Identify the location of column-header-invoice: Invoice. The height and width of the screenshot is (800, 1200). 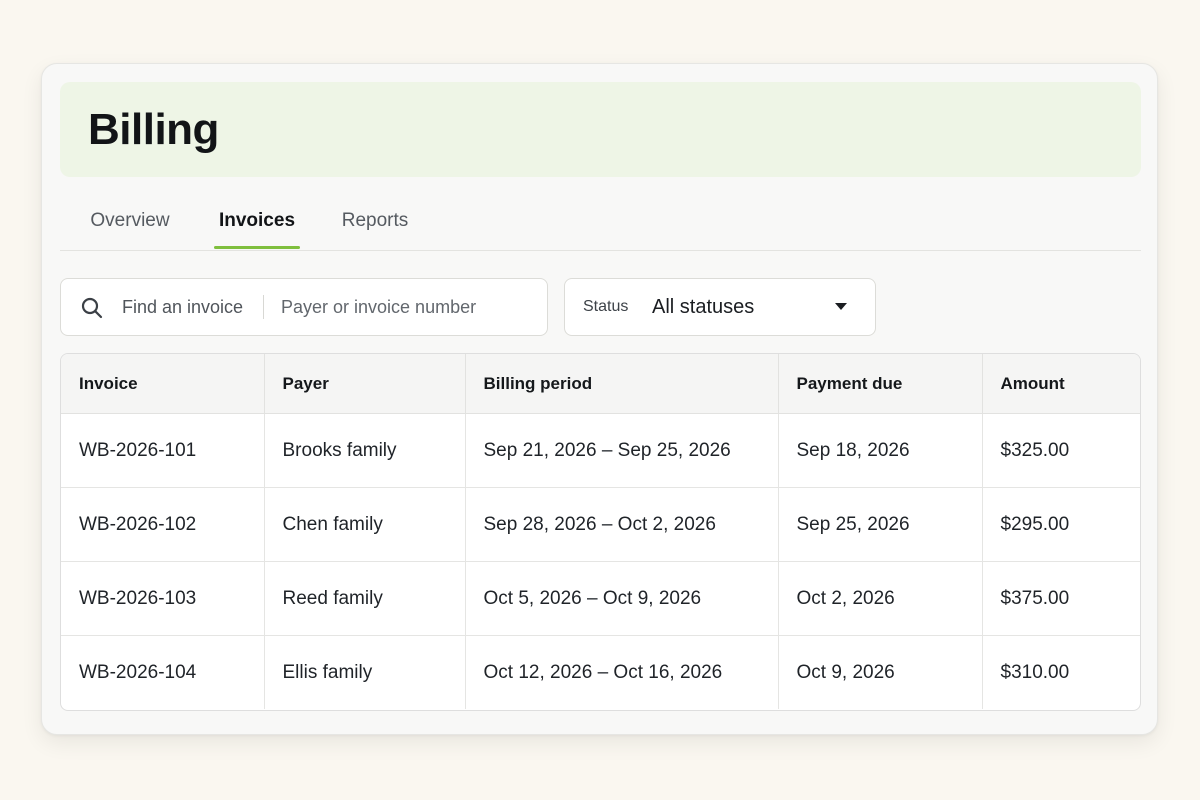
(163, 384).